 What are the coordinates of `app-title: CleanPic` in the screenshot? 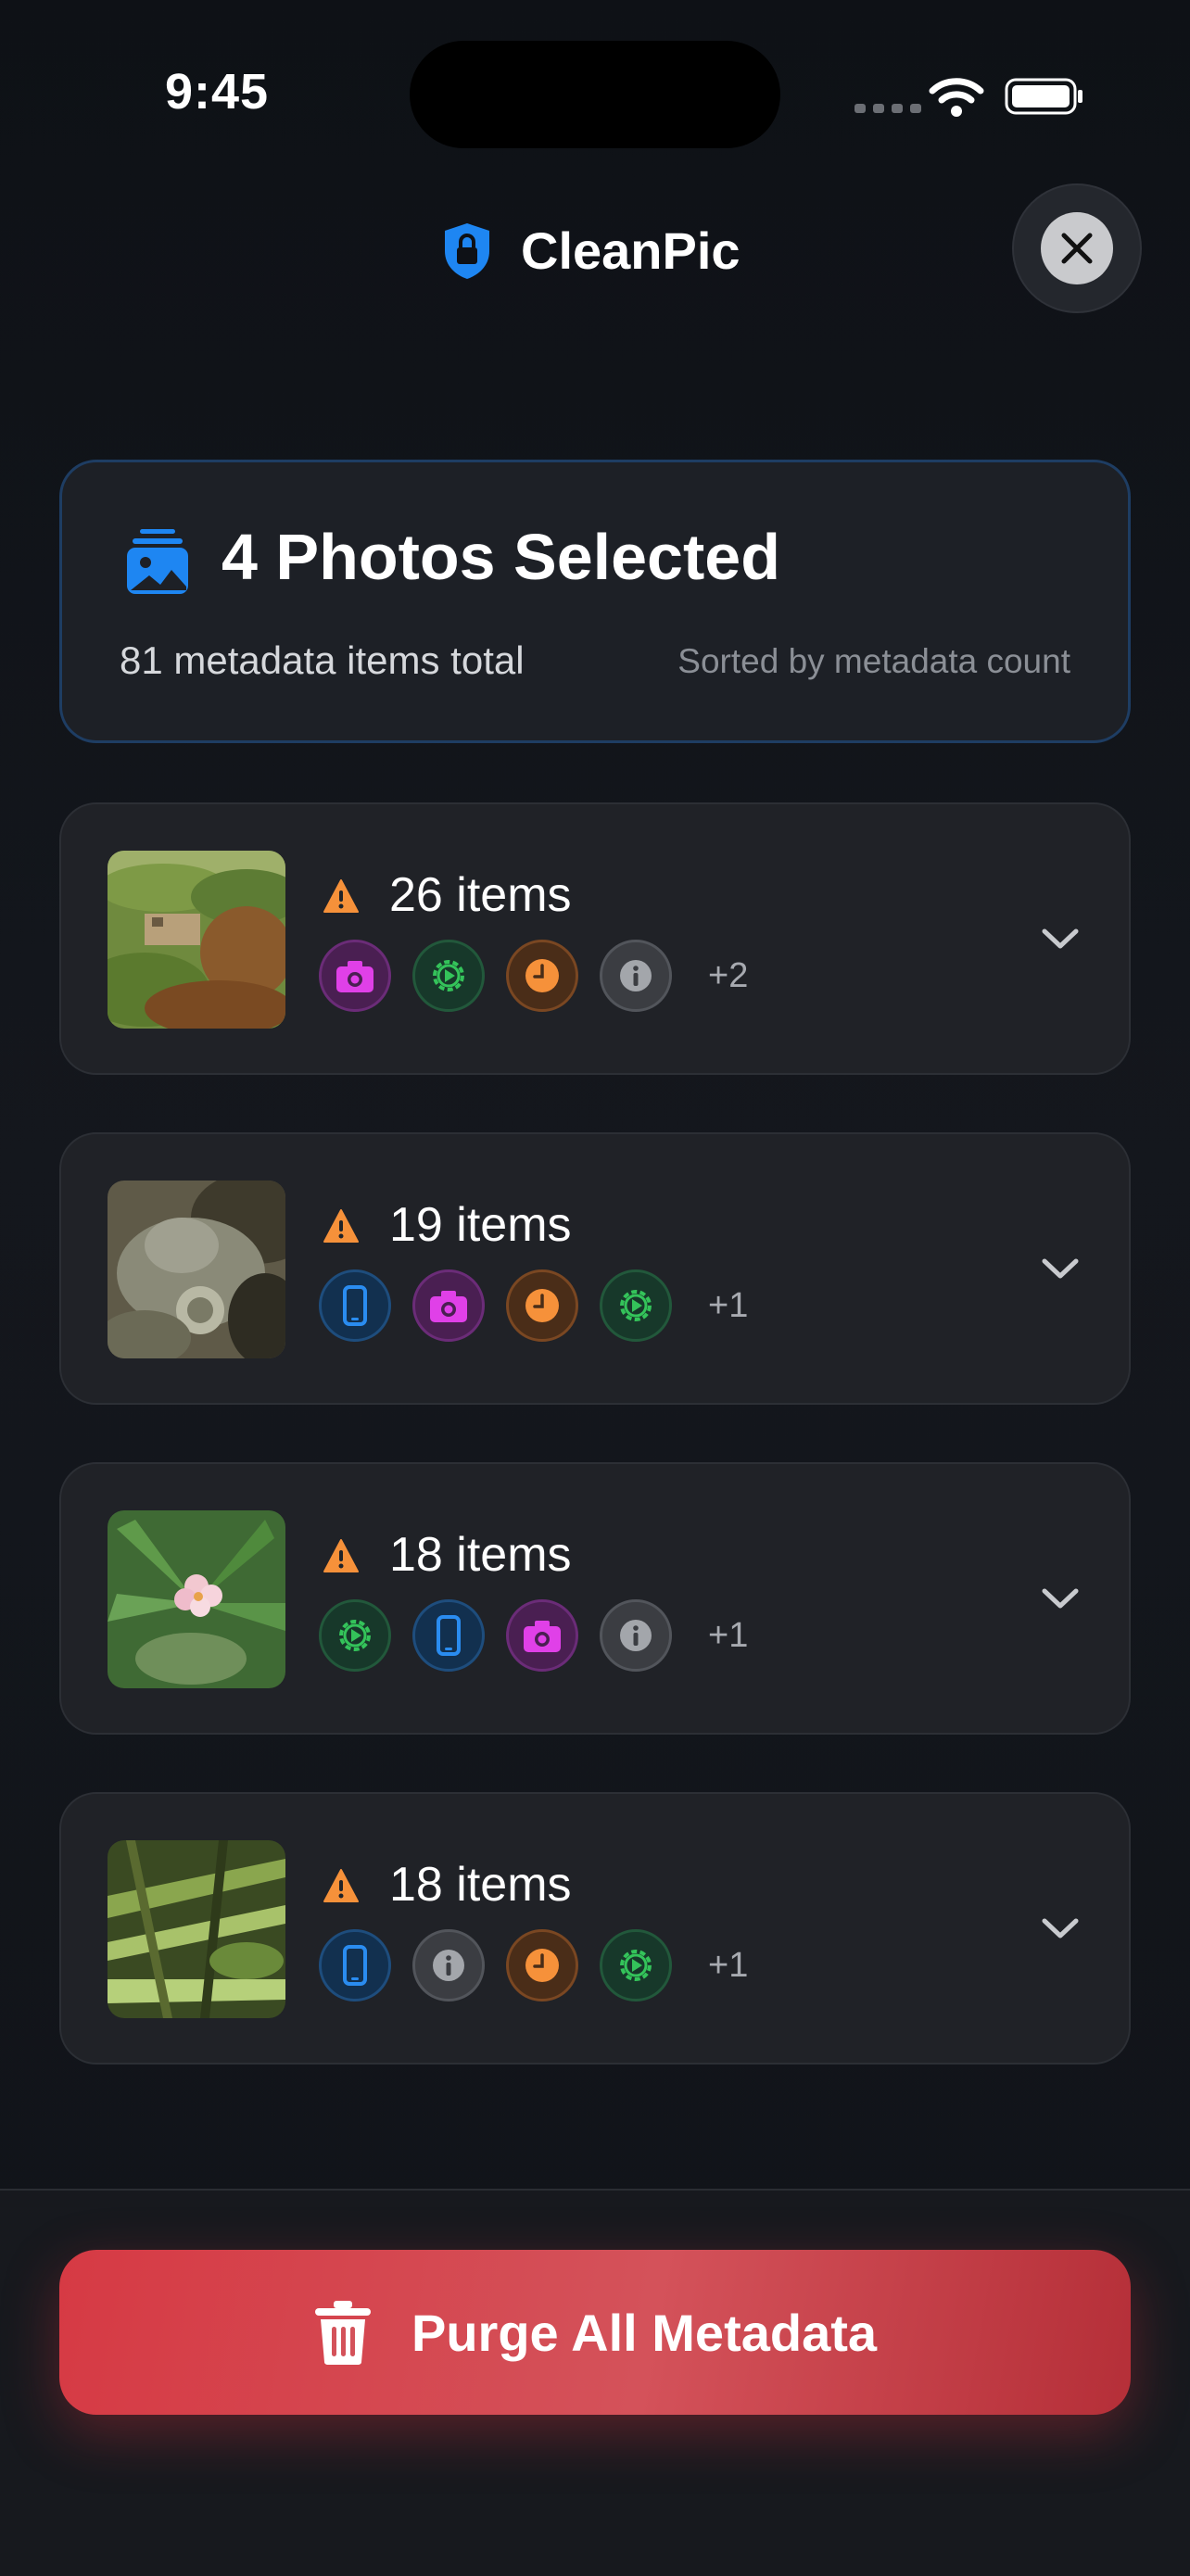 It's located at (631, 251).